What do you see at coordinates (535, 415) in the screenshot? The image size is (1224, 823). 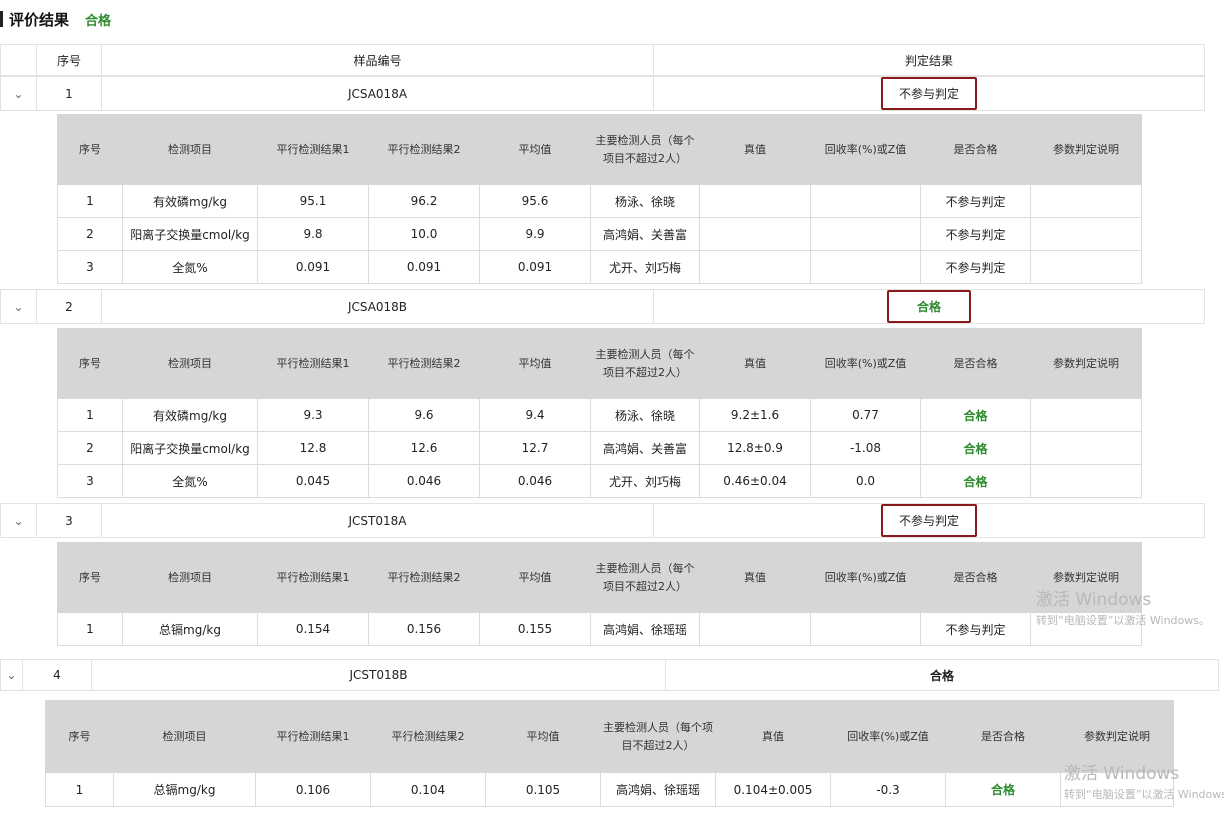 I see `row-avg: 9.4` at bounding box center [535, 415].